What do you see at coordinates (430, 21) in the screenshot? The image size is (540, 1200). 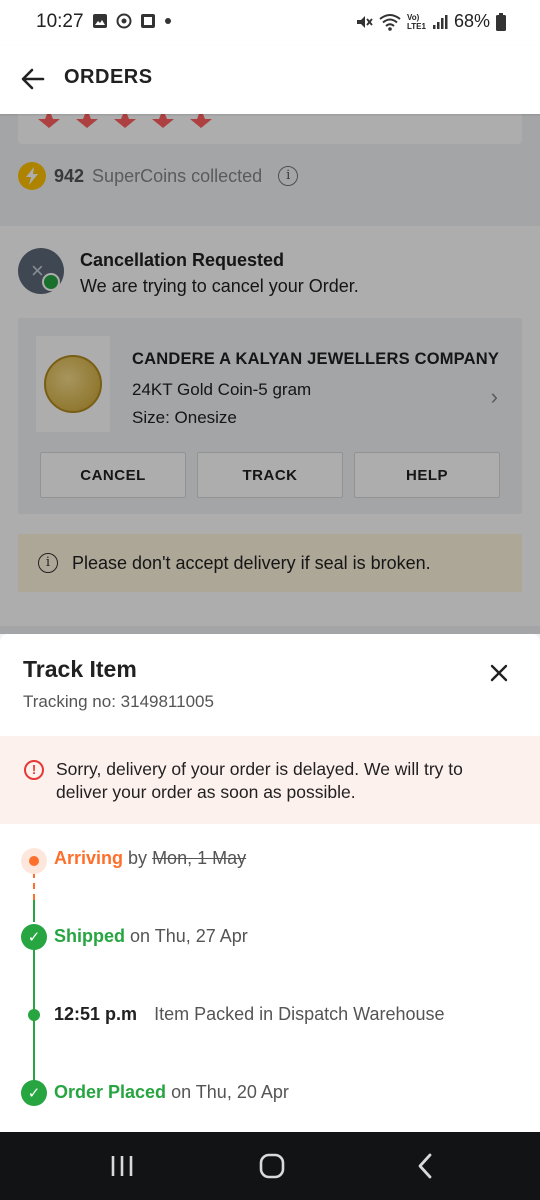 I see `status-system-icons: Vo) LTE1 68%` at bounding box center [430, 21].